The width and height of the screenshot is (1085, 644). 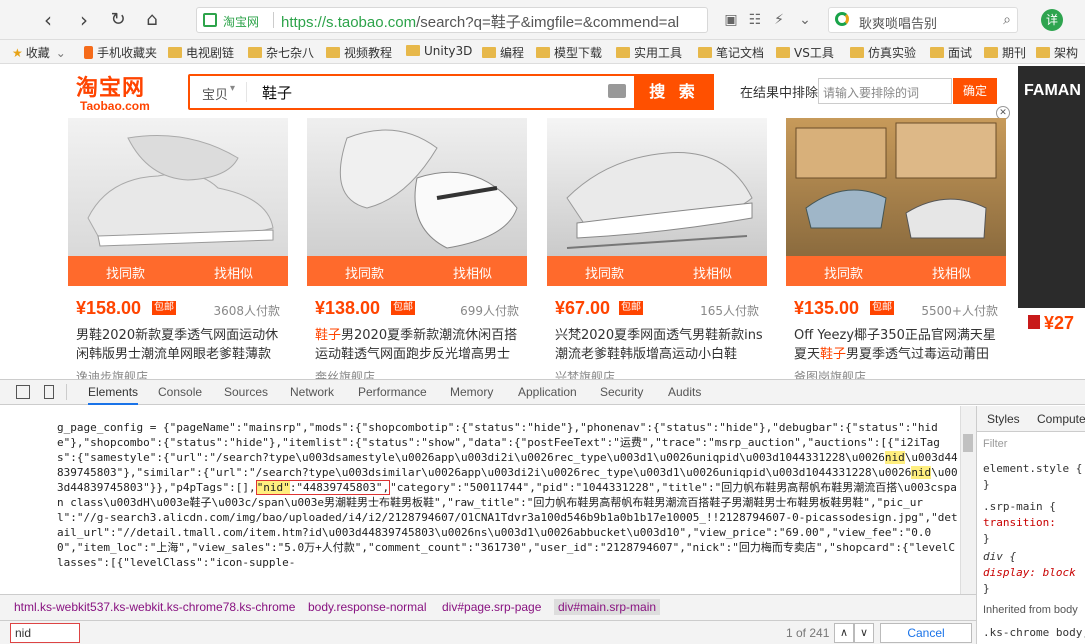 What do you see at coordinates (1061, 419) in the screenshot?
I see `tab-computed: Compute` at bounding box center [1061, 419].